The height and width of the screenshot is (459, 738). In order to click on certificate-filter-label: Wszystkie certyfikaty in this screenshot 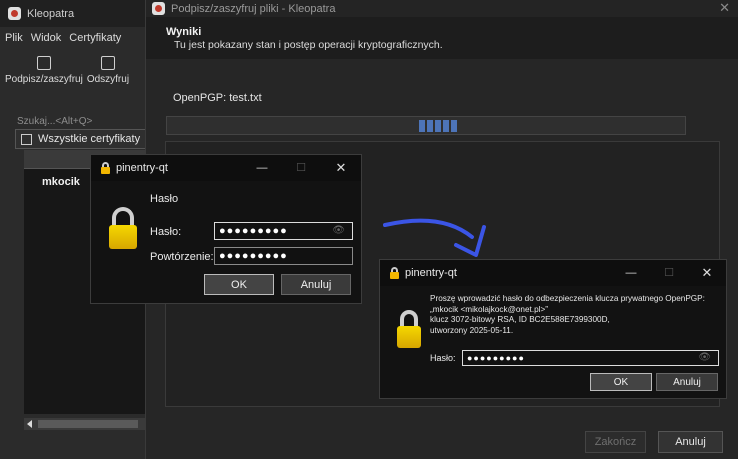, I will do `click(89, 139)`.